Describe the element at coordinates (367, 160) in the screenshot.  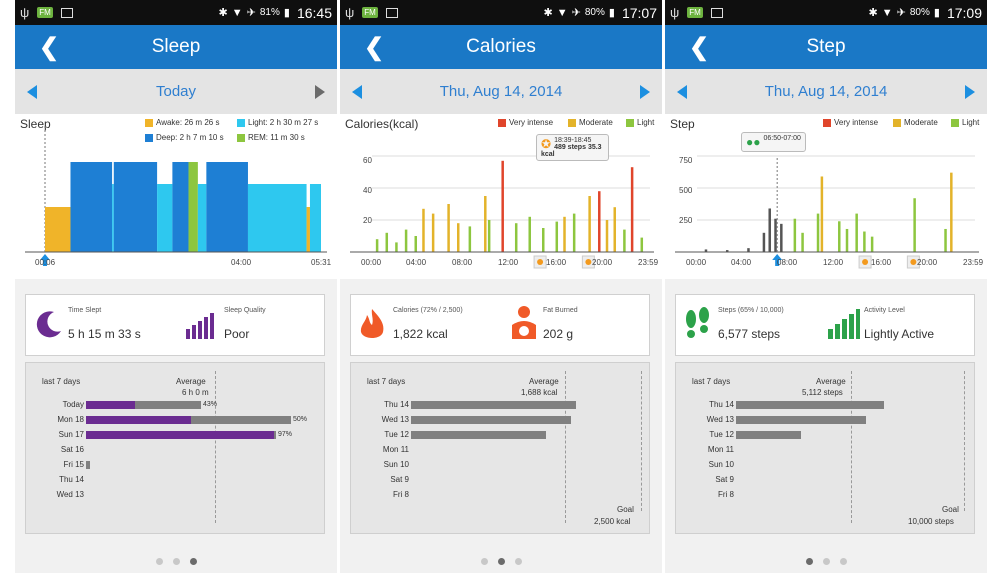
I see `y-tick: 60` at that location.